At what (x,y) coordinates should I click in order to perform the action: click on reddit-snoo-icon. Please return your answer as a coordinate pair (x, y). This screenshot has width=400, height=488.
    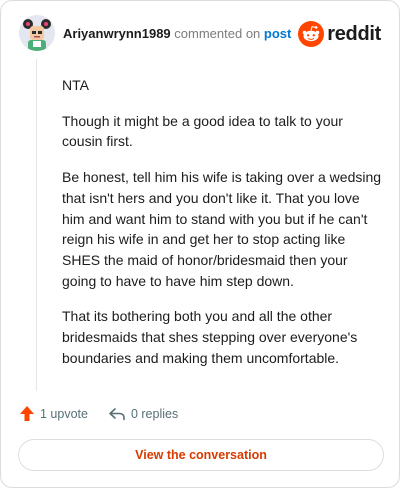
    Looking at the image, I should click on (311, 34).